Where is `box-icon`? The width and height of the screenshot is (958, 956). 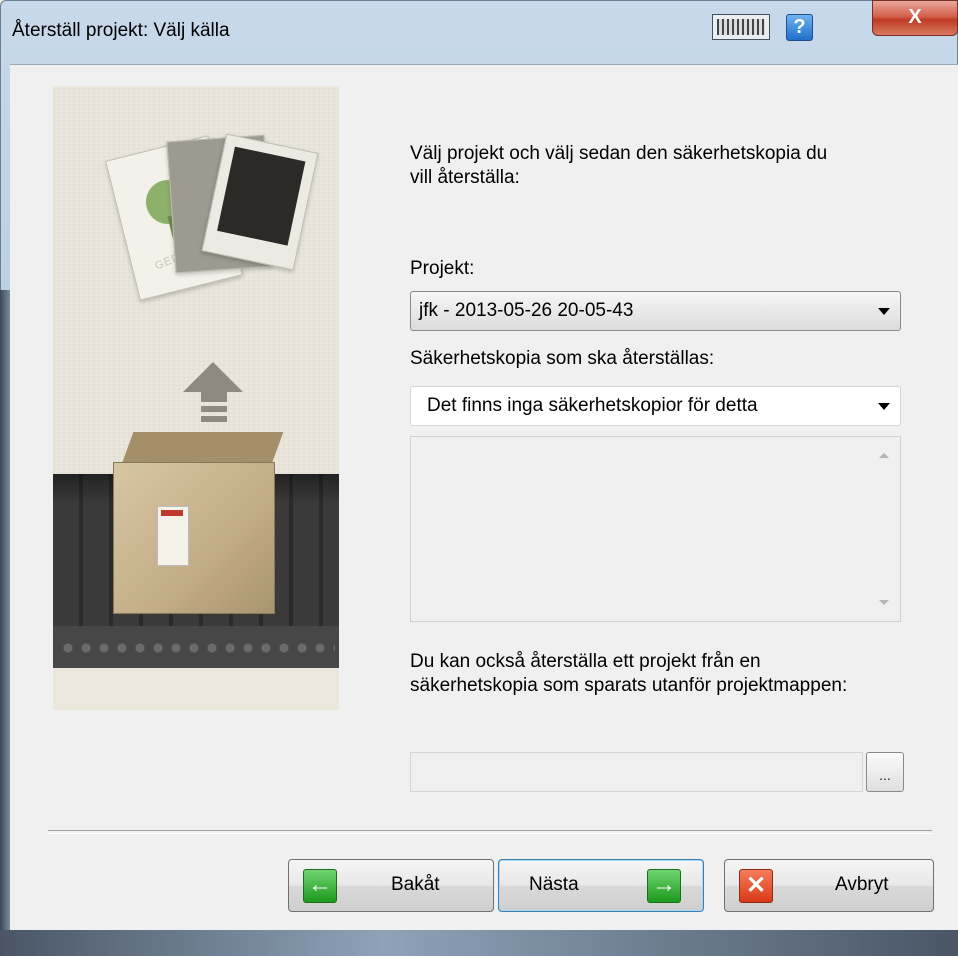 box-icon is located at coordinates (194, 538).